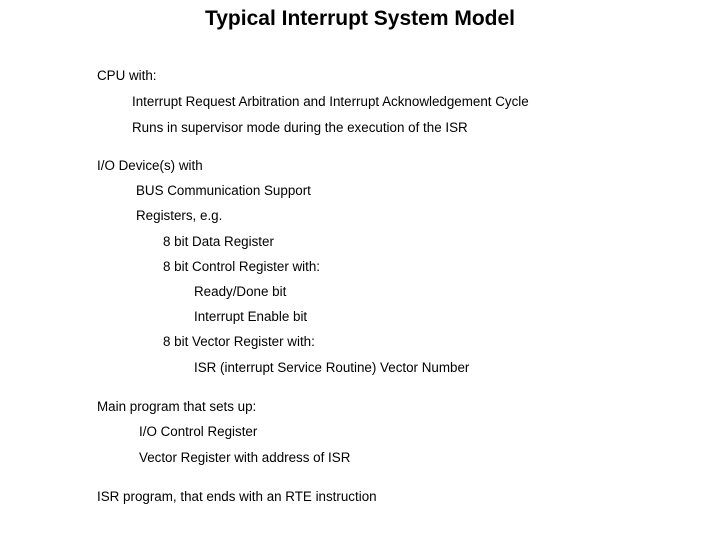 This screenshot has height=540, width=720. Describe the element at coordinates (242, 266) in the screenshot. I see `register-item: 8 bit Control Register with:` at that location.